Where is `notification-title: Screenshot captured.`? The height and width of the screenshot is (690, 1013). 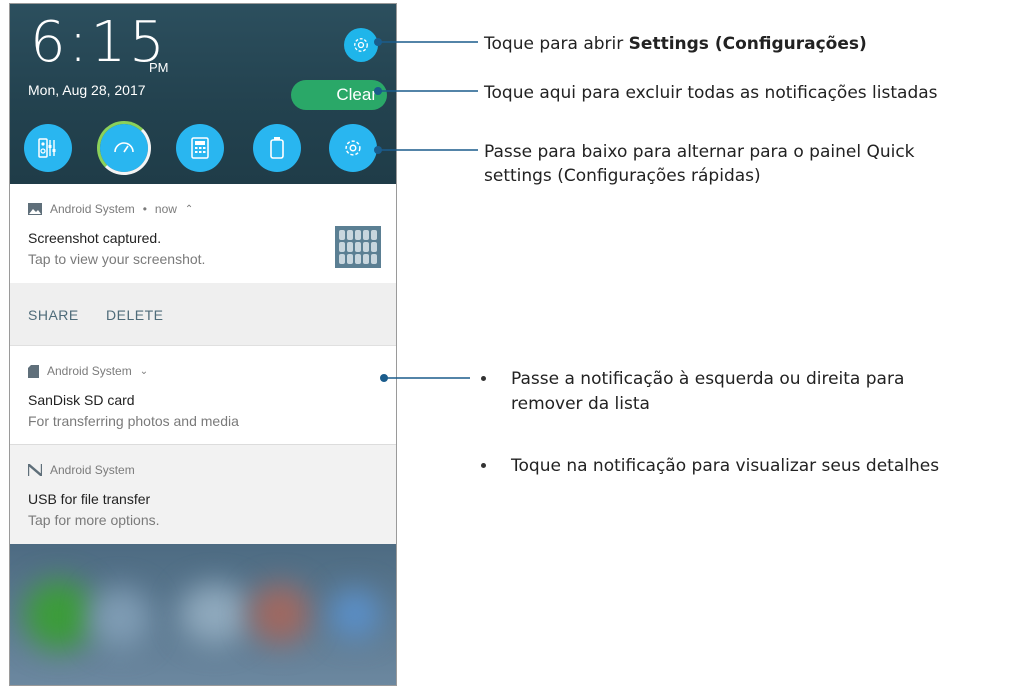 notification-title: Screenshot captured. is located at coordinates (95, 238).